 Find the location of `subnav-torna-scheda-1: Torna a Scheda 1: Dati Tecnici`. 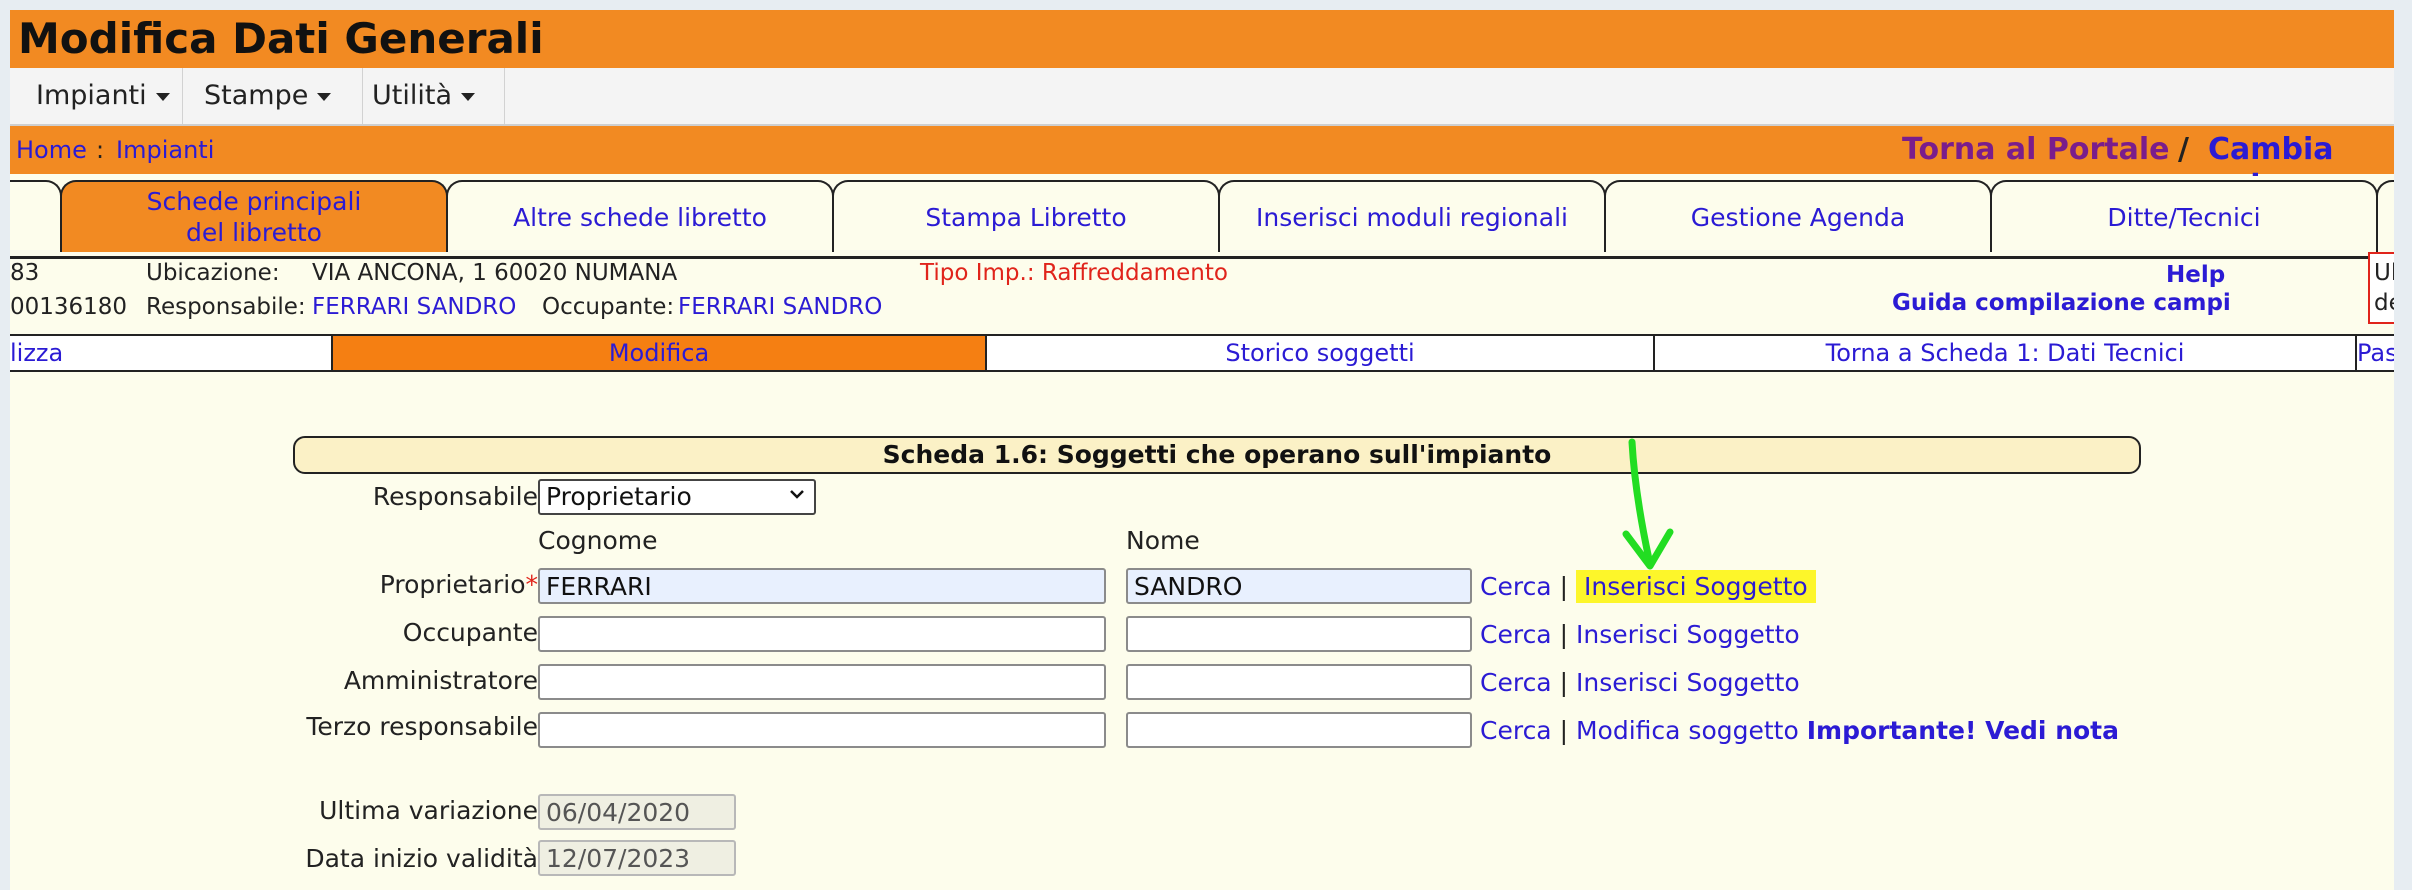

subnav-torna-scheda-1: Torna a Scheda 1: Dati Tecnici is located at coordinates (2006, 353).